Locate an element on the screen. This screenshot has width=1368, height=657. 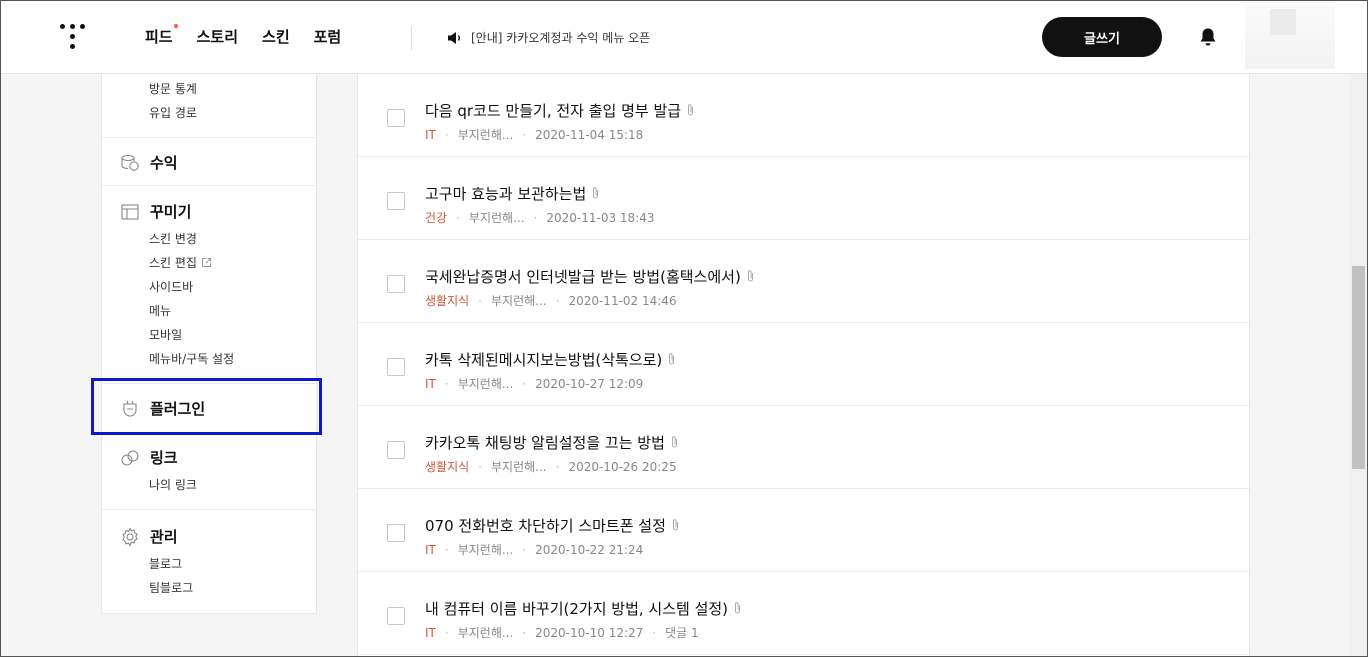
sidebar-item-blog: 블로그 is located at coordinates (165, 563).